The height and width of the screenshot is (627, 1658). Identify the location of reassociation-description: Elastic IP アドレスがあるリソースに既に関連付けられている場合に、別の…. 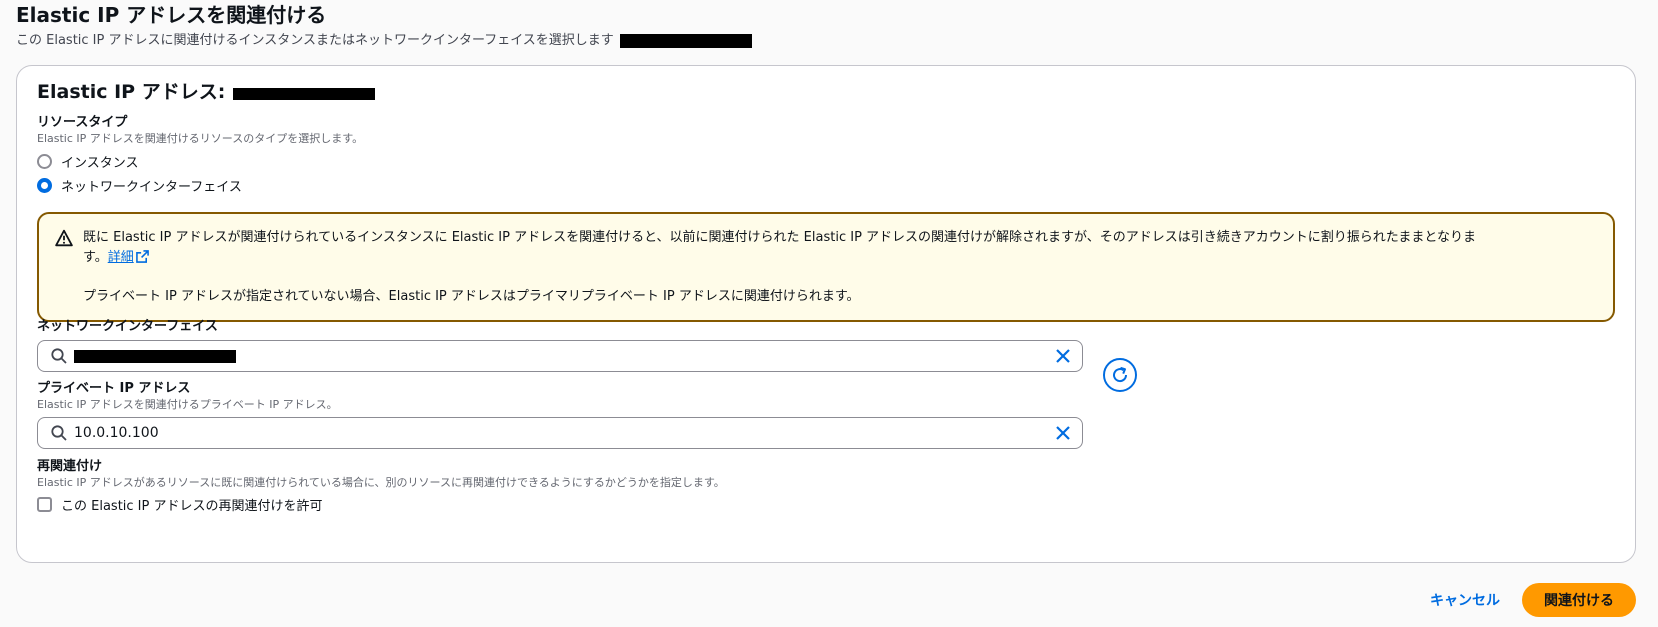
(381, 482).